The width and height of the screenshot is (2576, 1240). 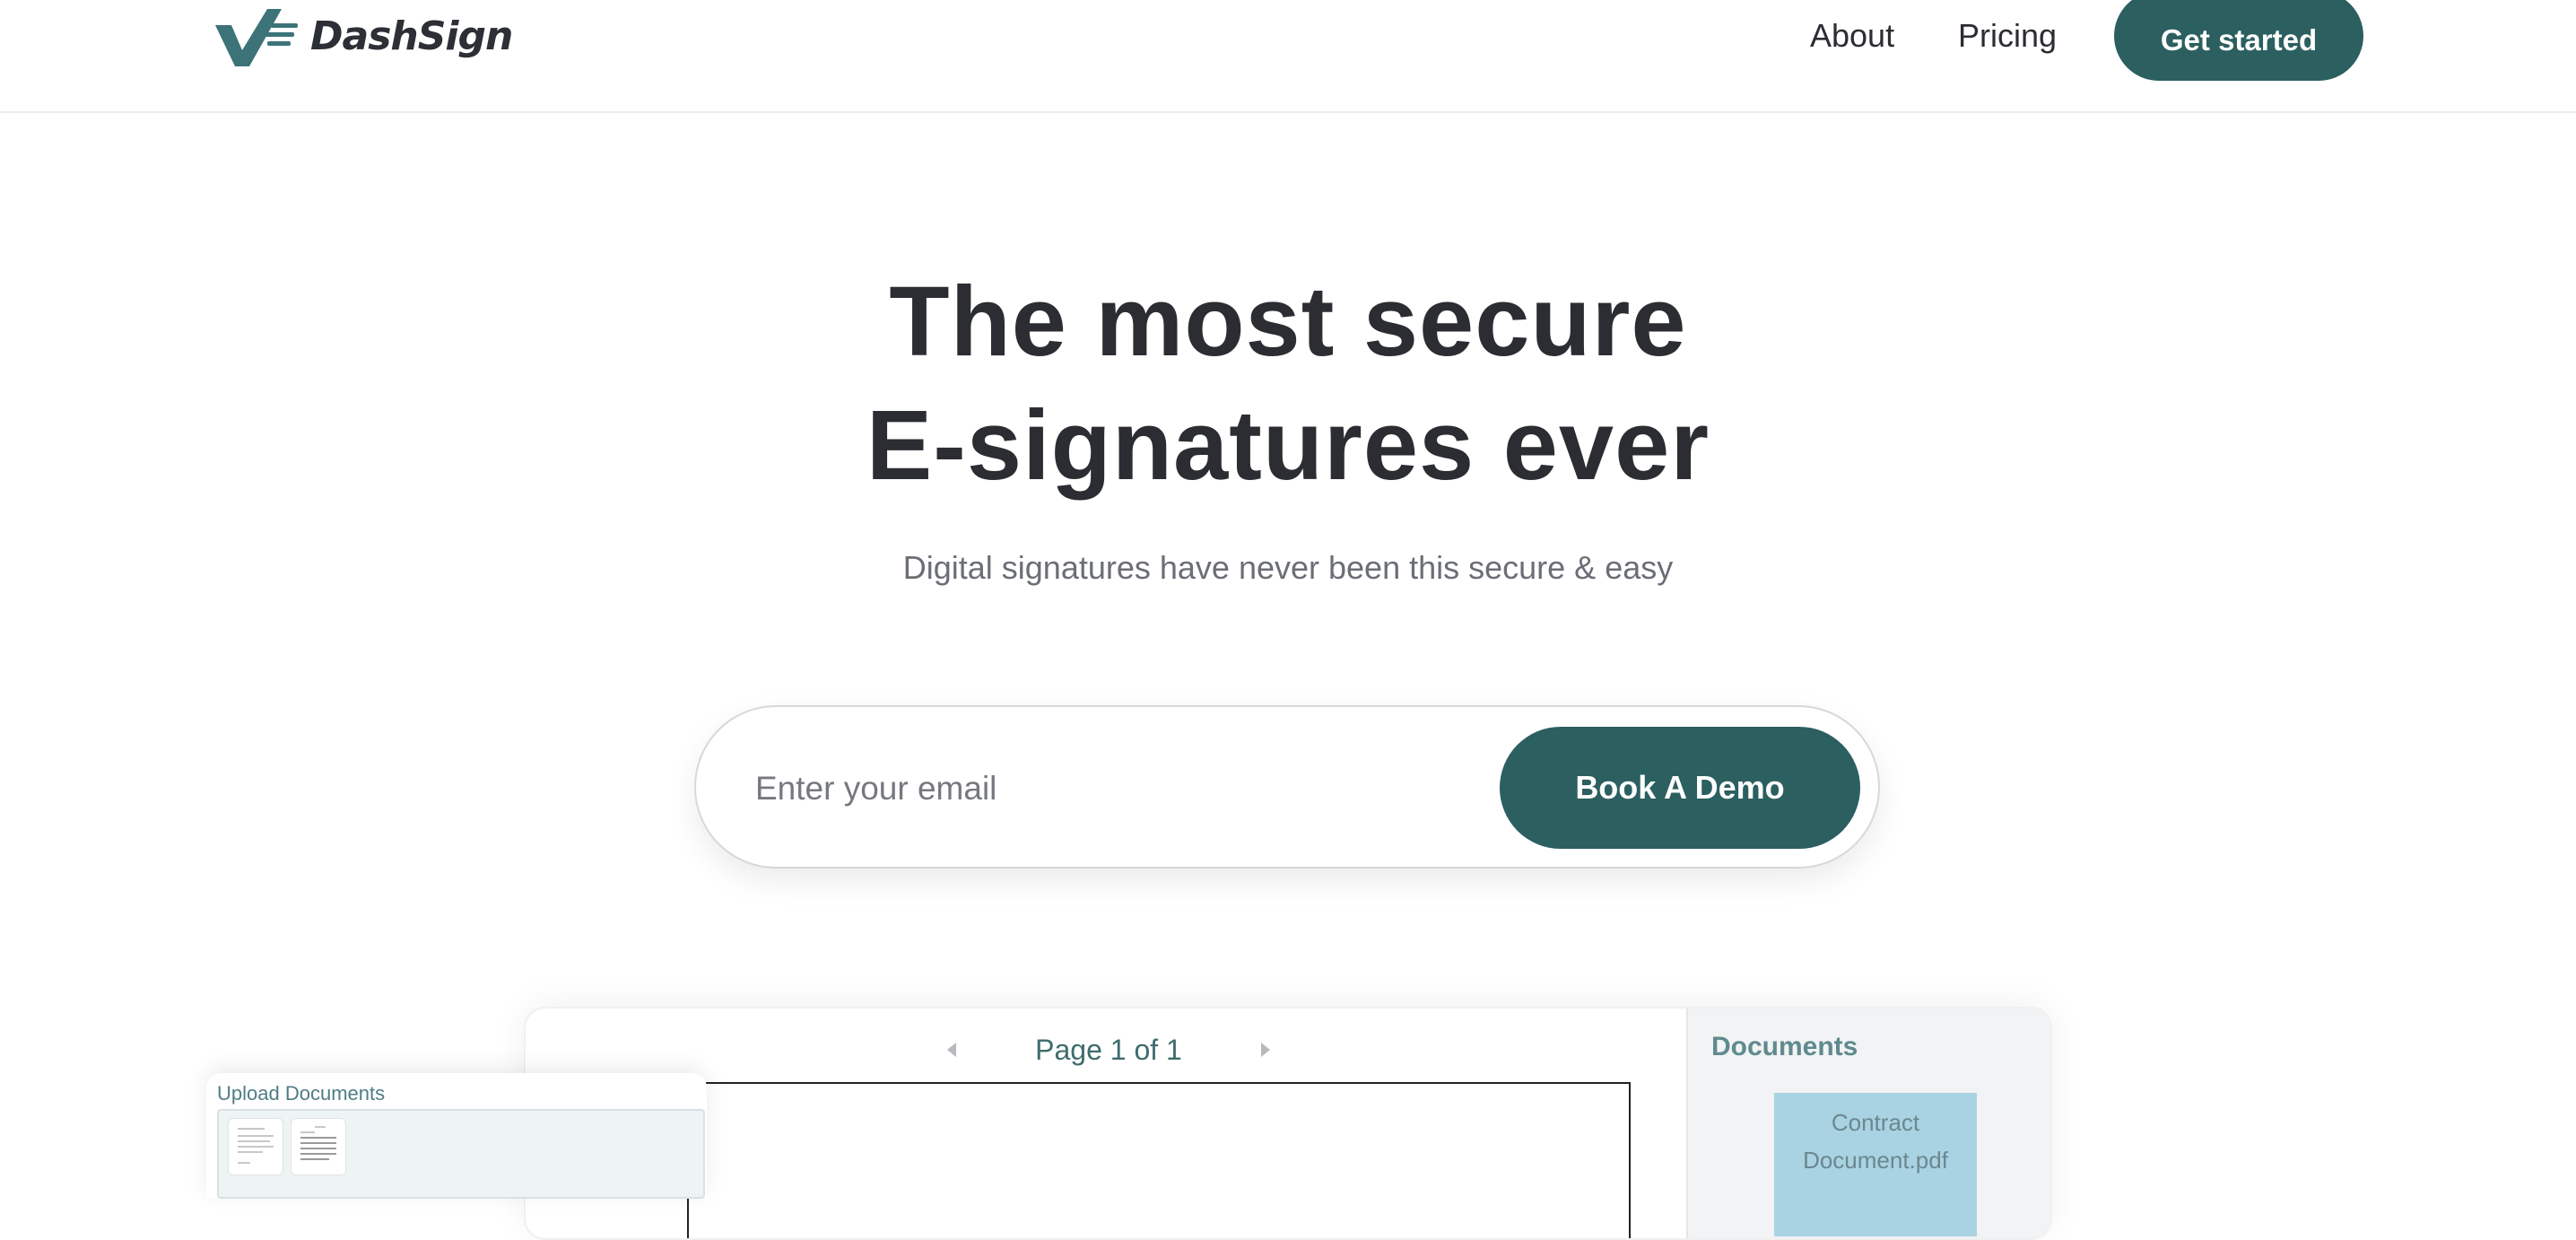 What do you see at coordinates (2238, 40) in the screenshot?
I see `get-started-button: Get started` at bounding box center [2238, 40].